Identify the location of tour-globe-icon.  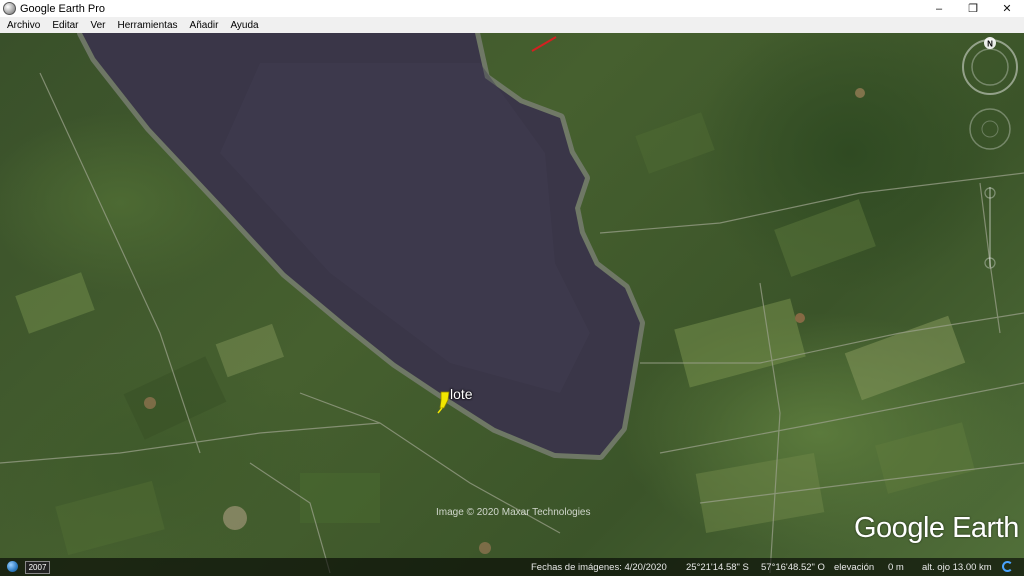
(12, 566).